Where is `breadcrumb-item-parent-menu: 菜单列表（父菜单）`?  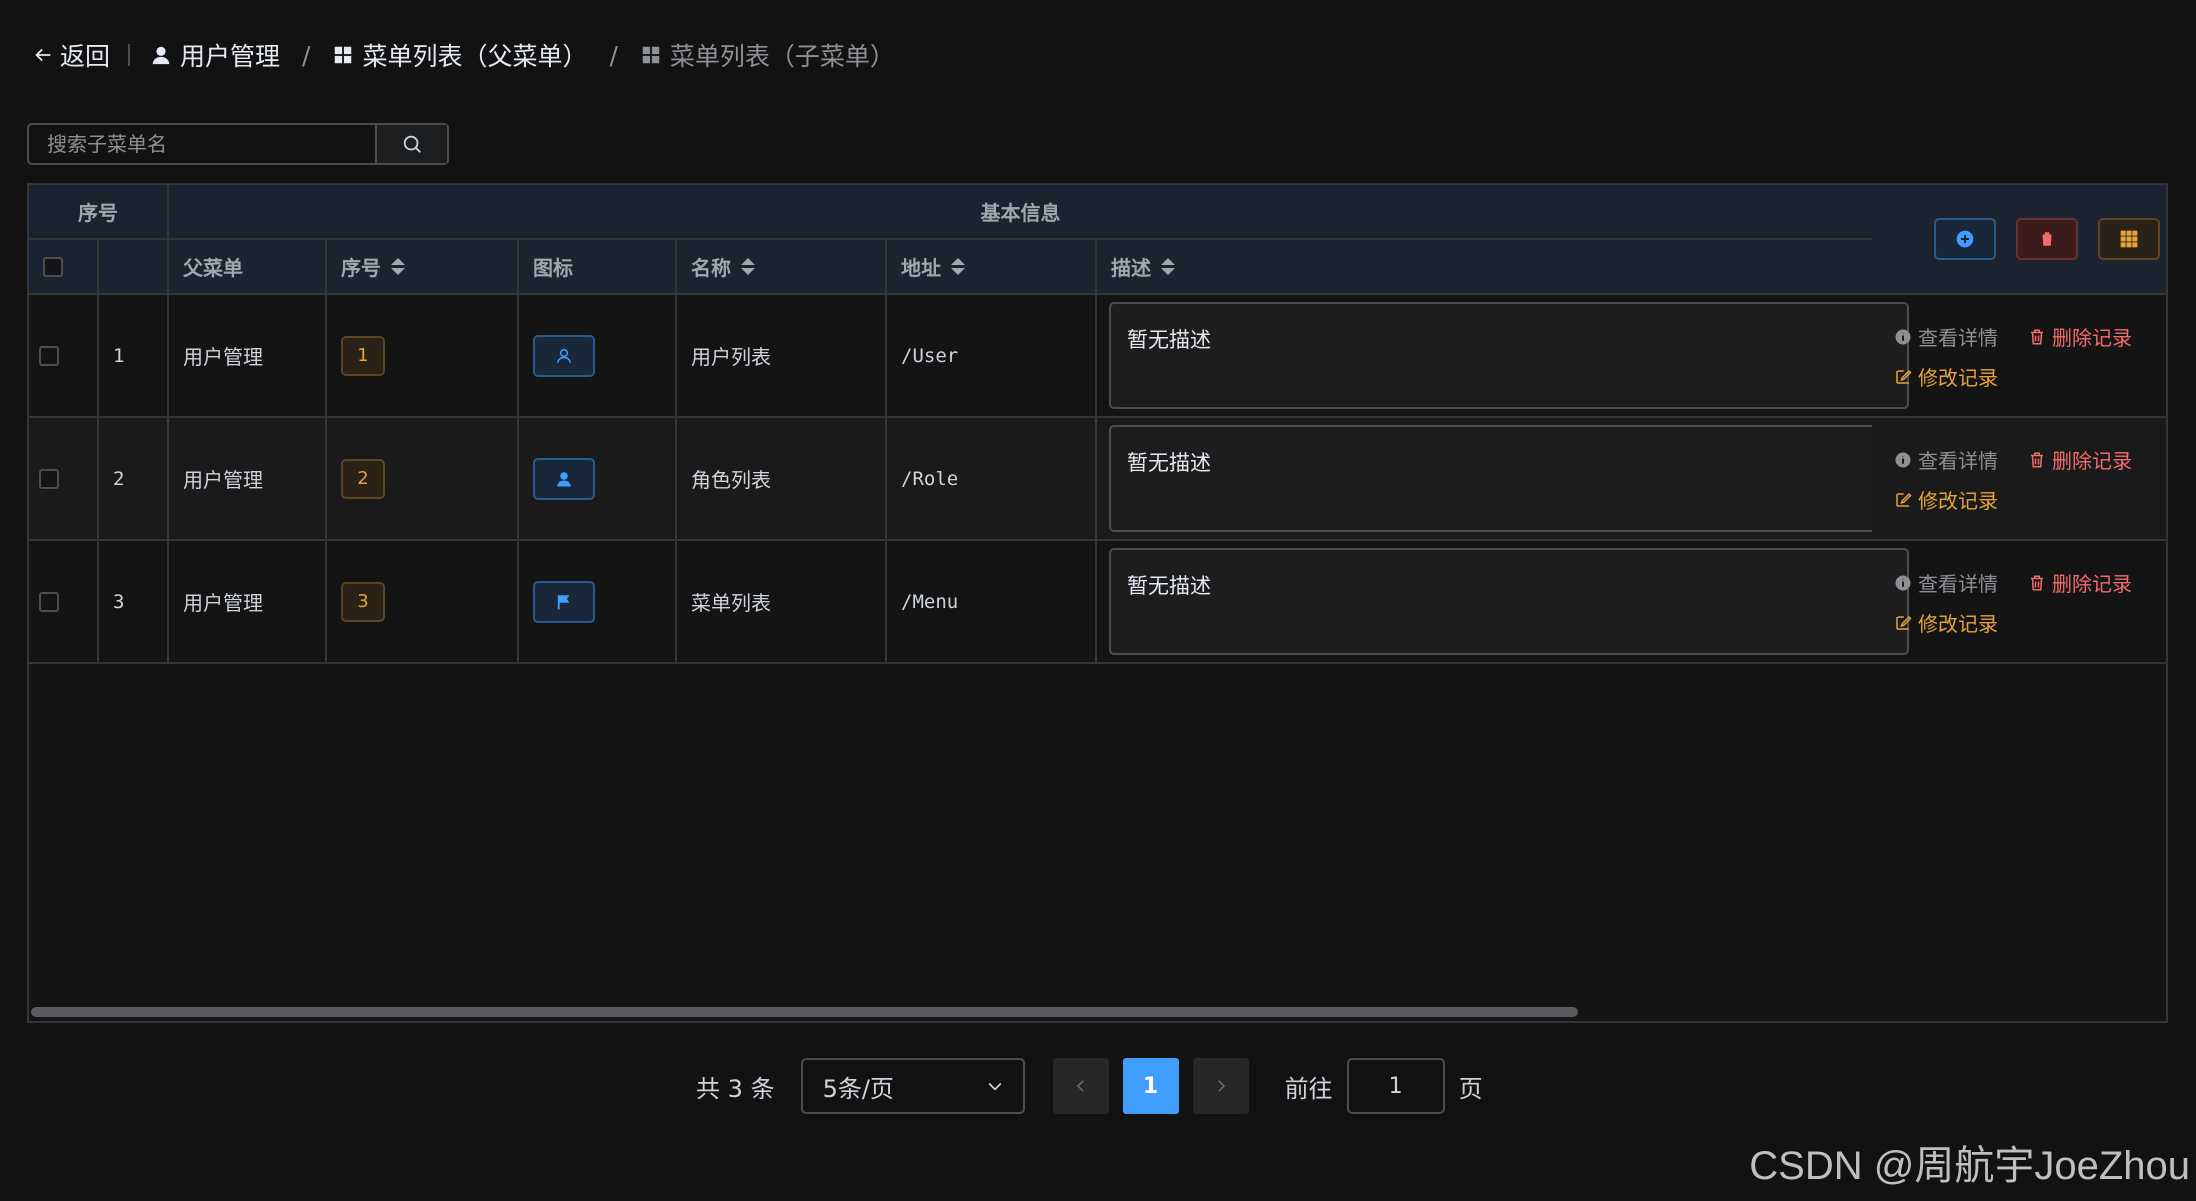
breadcrumb-item-parent-menu: 菜单列表（父菜单） is located at coordinates (459, 55).